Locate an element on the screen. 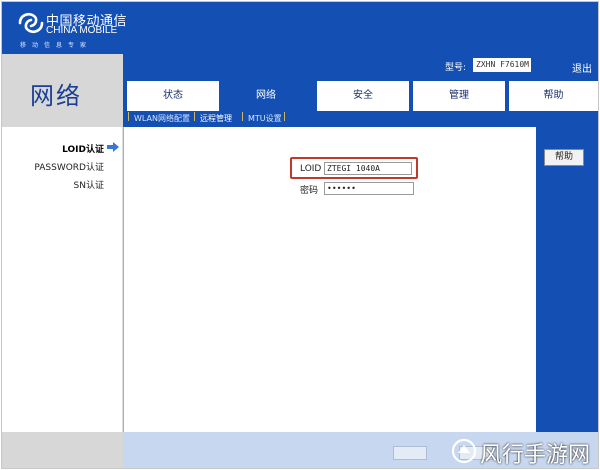 This screenshot has height=470, width=600. arrow-right-icon is located at coordinates (113, 147).